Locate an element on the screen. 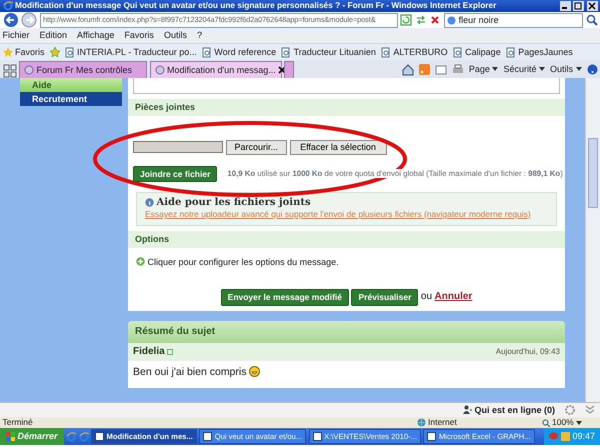 This screenshot has height=447, width=600. menu-item: Affichage is located at coordinates (95, 35).